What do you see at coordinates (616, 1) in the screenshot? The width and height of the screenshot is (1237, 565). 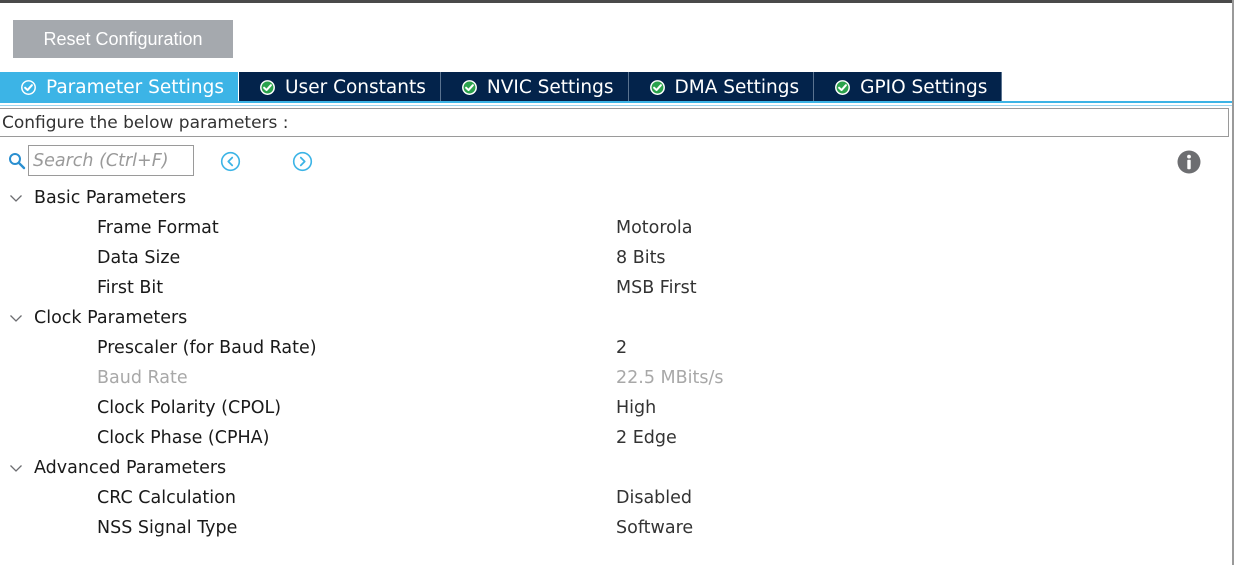 I see `top-divider` at bounding box center [616, 1].